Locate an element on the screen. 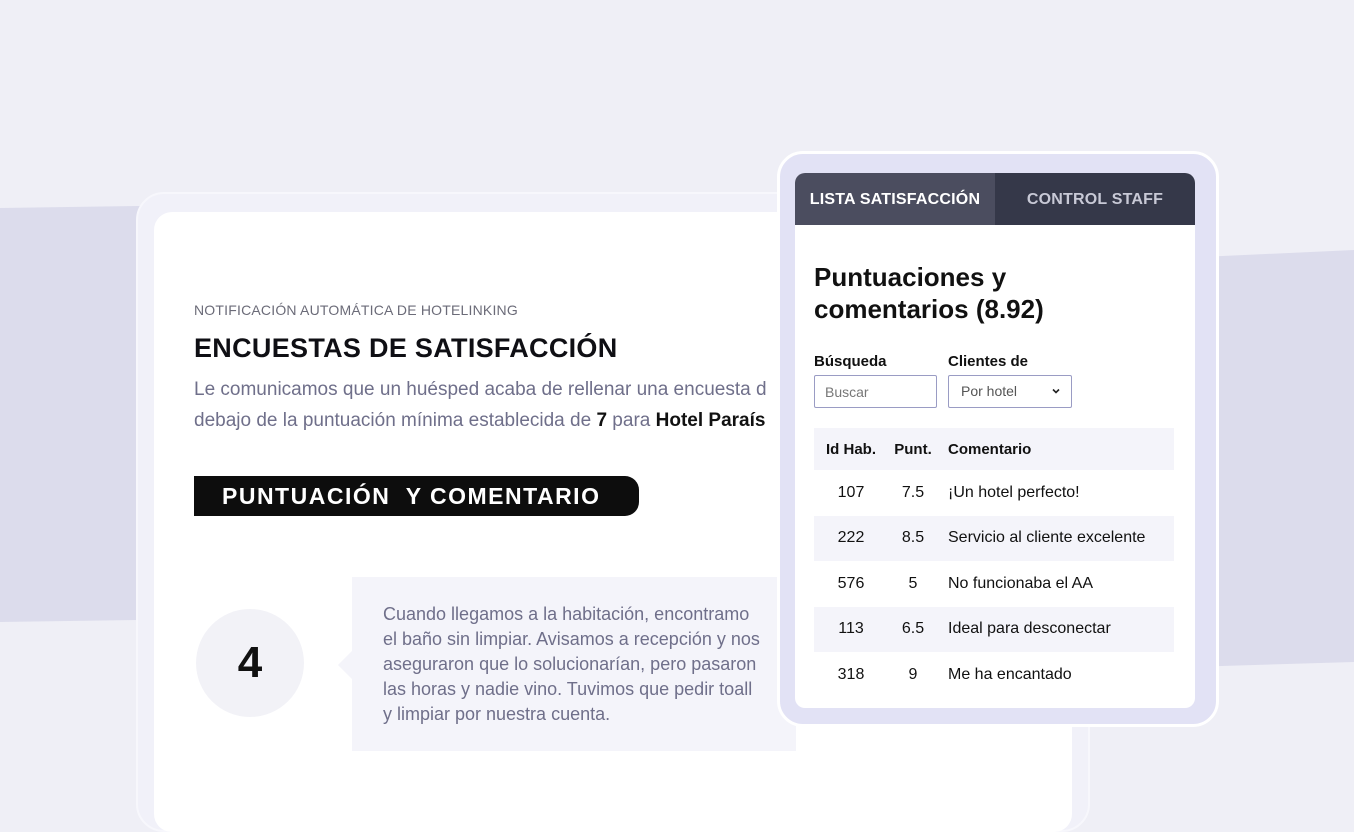  tab-lista-satisfaccion: LISTA SATISFACCIÓN is located at coordinates (895, 199).